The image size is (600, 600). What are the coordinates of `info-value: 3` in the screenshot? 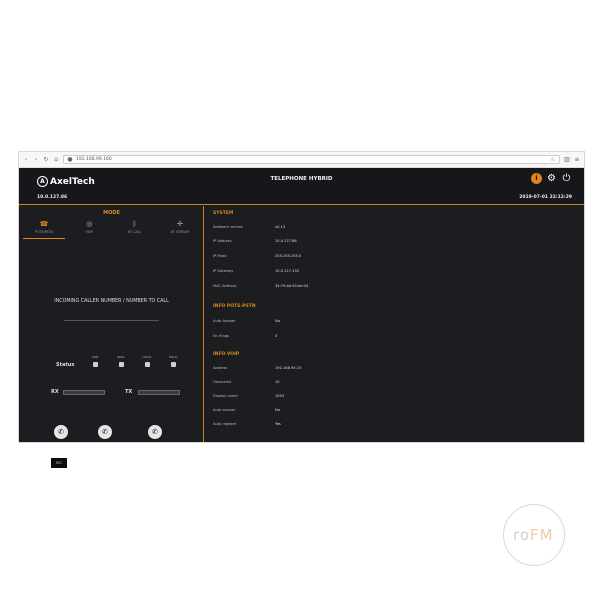 It's located at (276, 336).